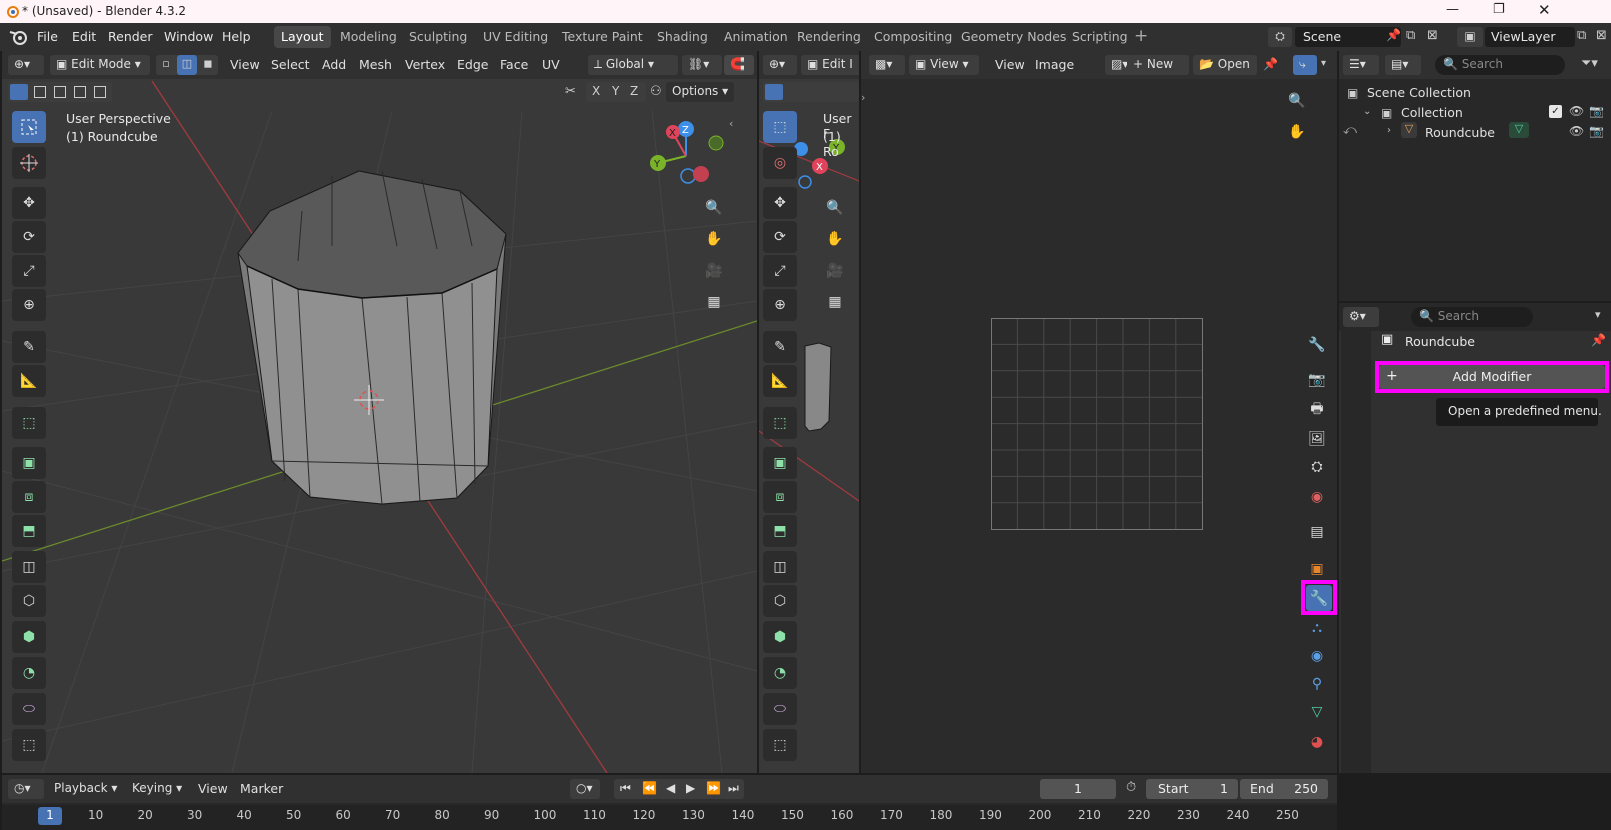  What do you see at coordinates (733, 788) in the screenshot?
I see `jump-end-icon: ⏭` at bounding box center [733, 788].